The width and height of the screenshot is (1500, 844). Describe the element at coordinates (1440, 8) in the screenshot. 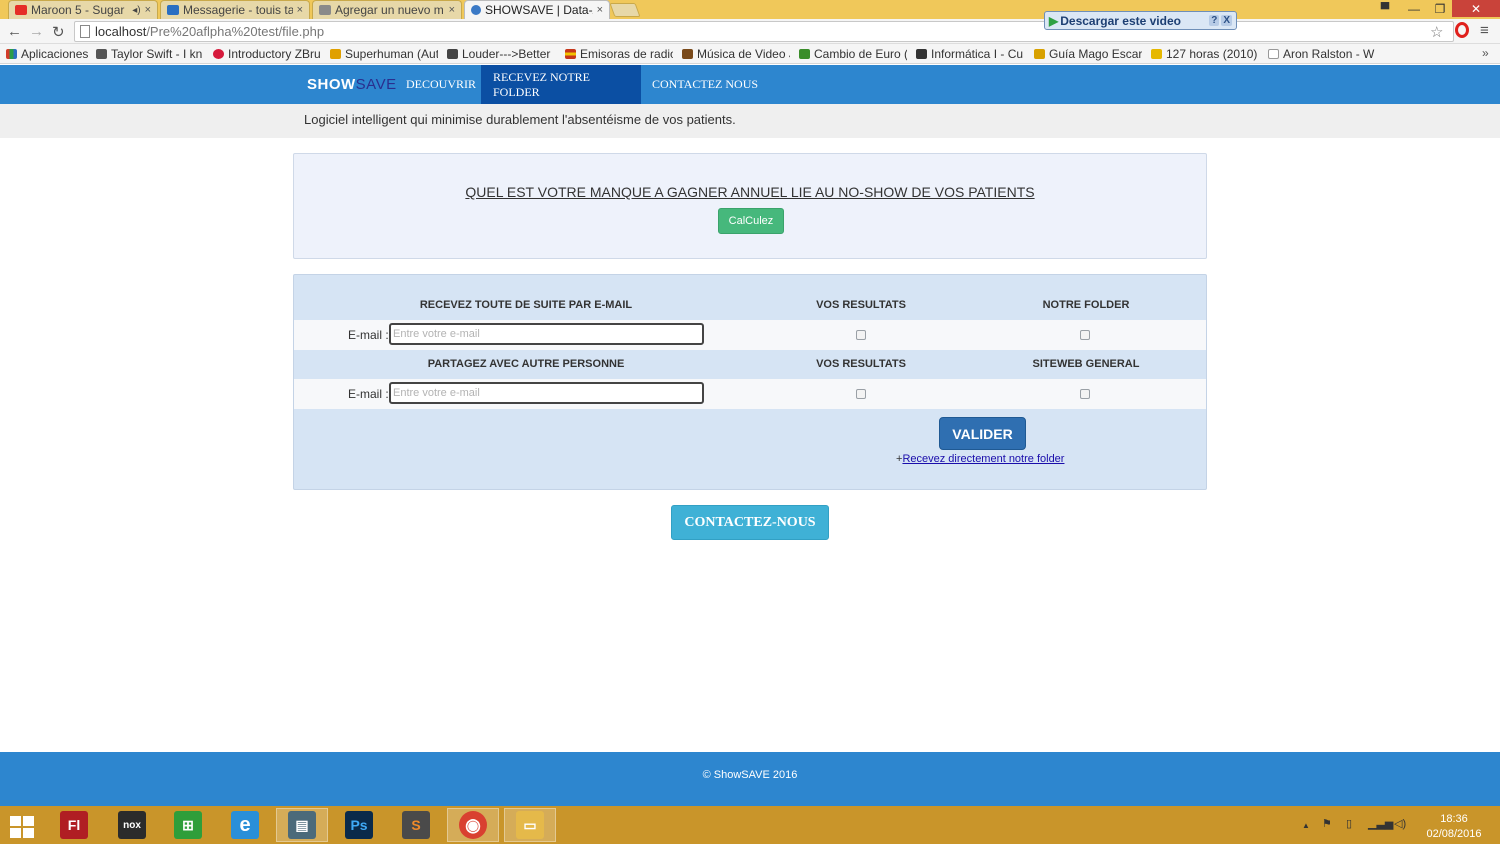

I see `restore-button: ❐` at that location.